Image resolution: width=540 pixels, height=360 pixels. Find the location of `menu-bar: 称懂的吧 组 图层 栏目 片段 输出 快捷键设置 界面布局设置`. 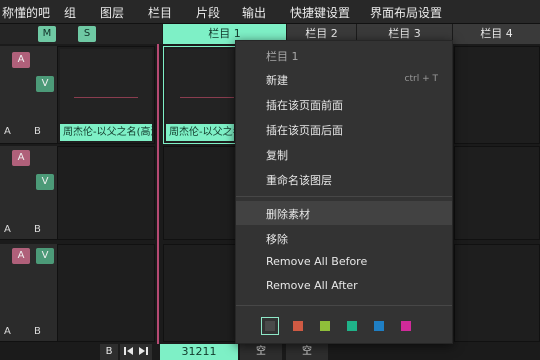

menu-bar: 称懂的吧 组 图层 栏目 片段 输出 快捷键设置 界面布局设置 is located at coordinates (270, 12).